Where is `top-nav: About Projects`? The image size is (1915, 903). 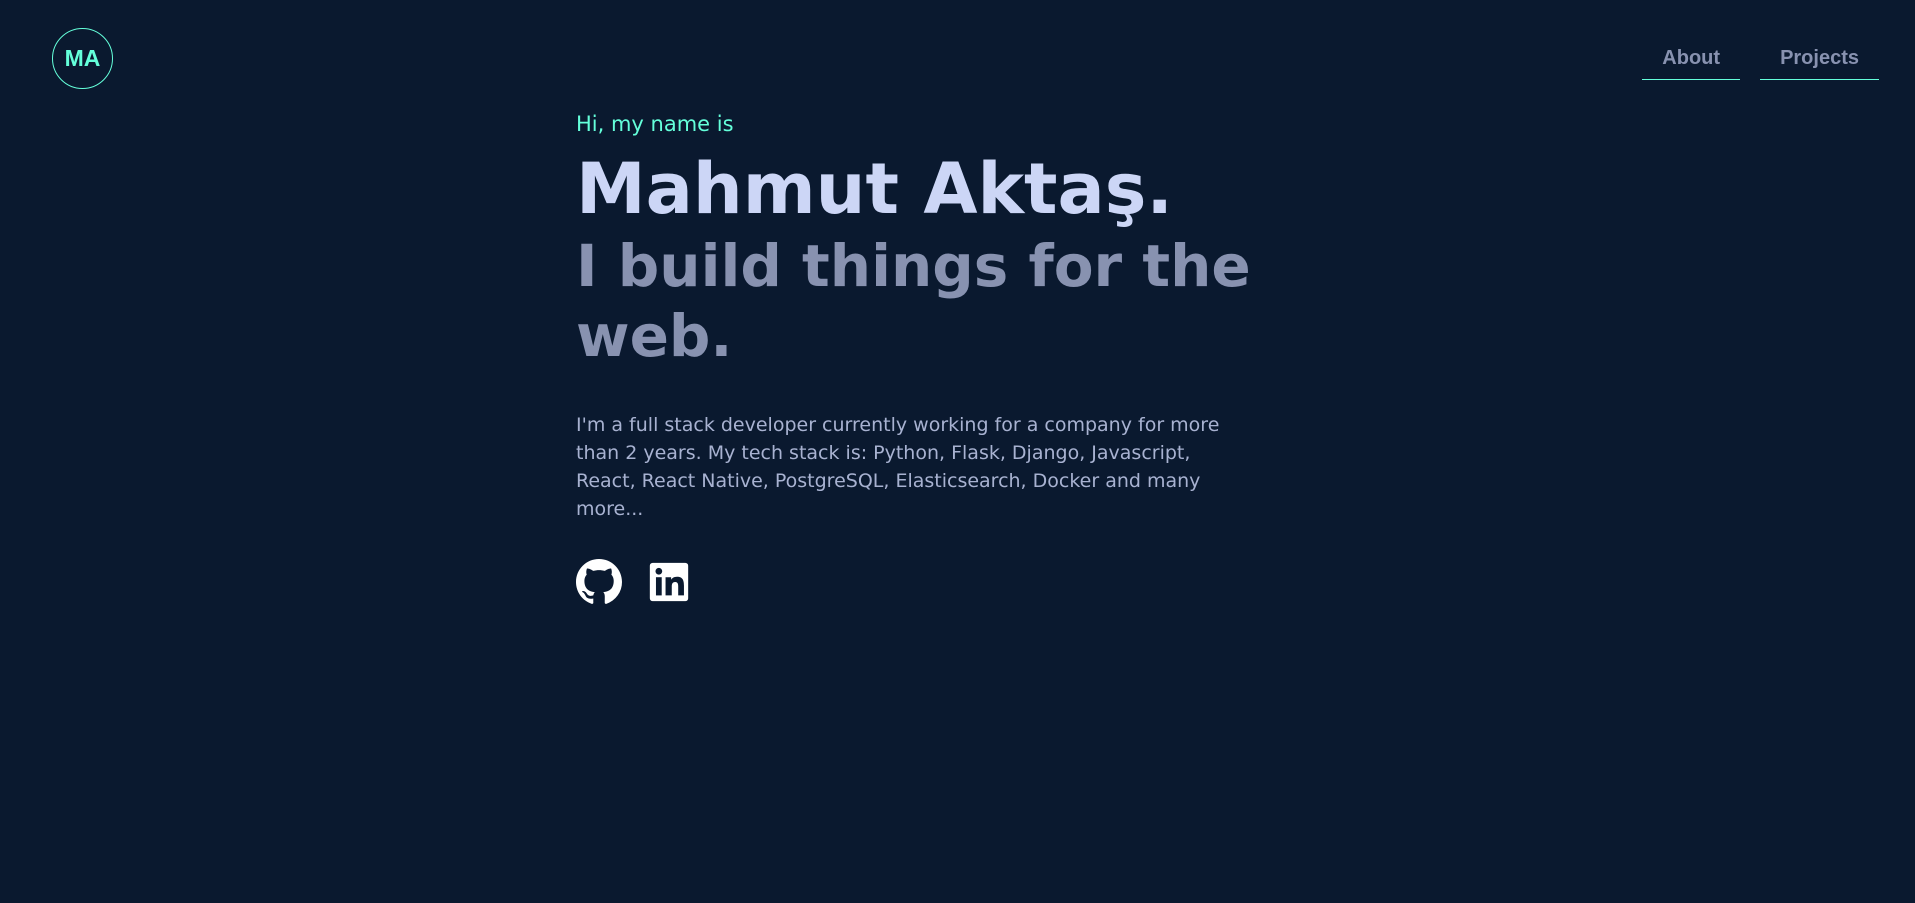 top-nav: About Projects is located at coordinates (1760, 62).